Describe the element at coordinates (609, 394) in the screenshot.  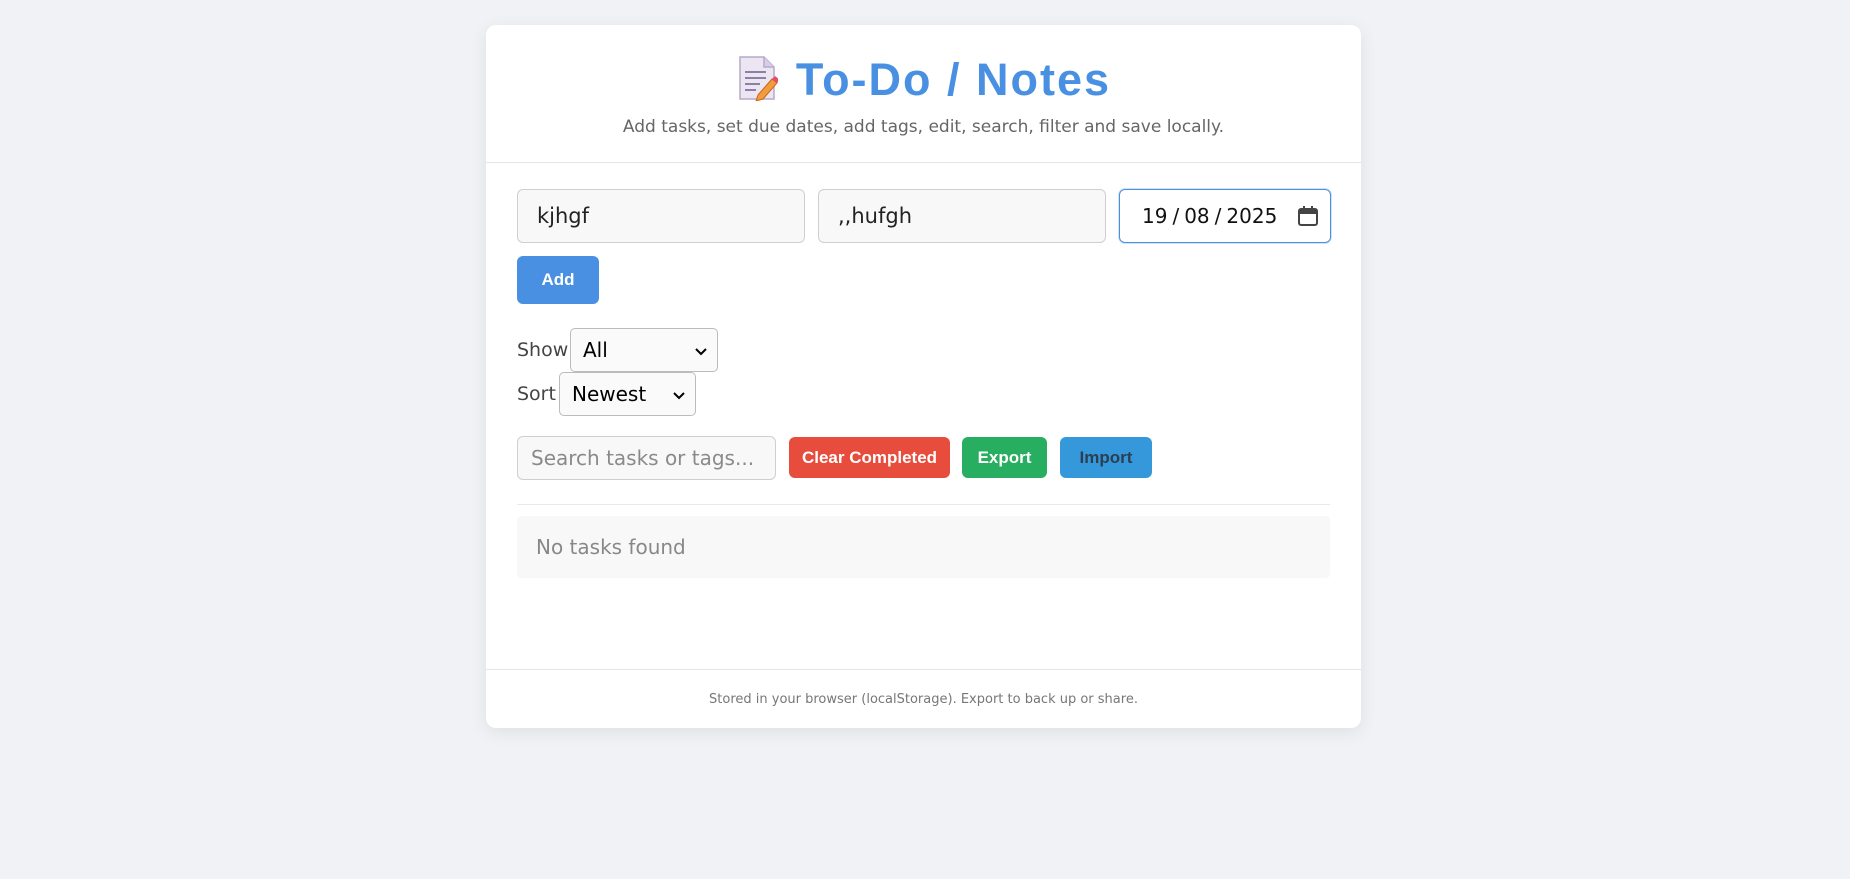
I see `sort-select-value: Newest` at that location.